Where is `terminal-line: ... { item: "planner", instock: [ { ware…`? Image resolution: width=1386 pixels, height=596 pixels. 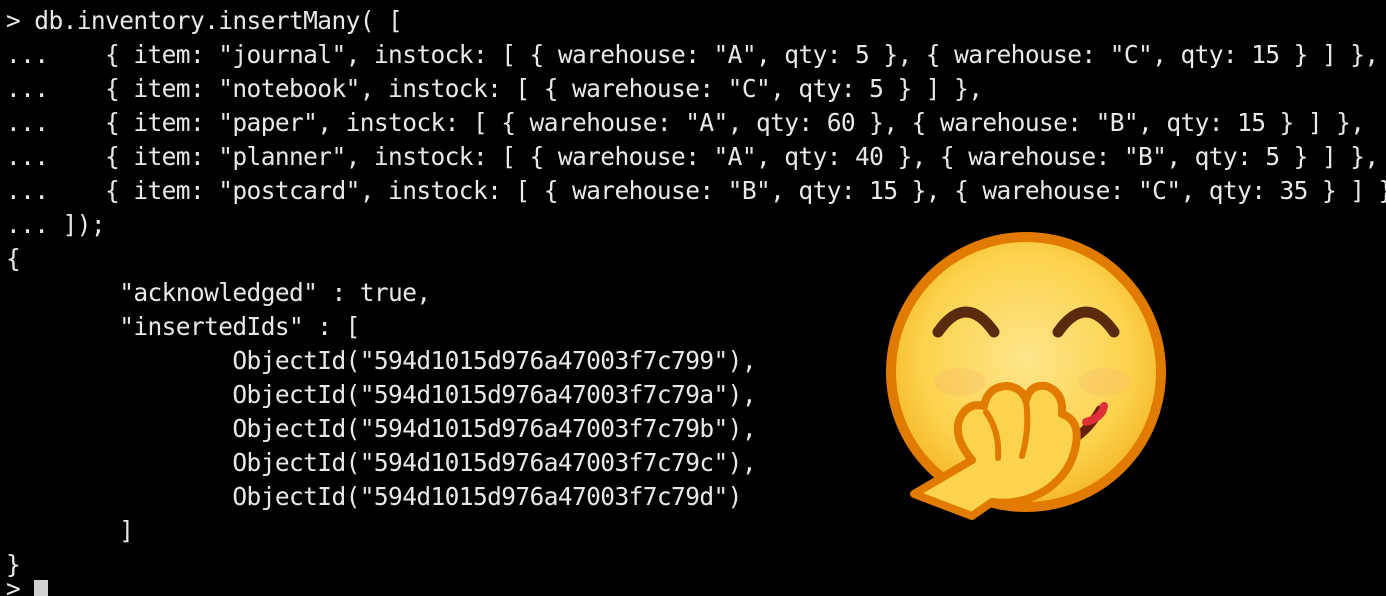
terminal-line: ... { item: "planner", instock: [ { ware… is located at coordinates (692, 156).